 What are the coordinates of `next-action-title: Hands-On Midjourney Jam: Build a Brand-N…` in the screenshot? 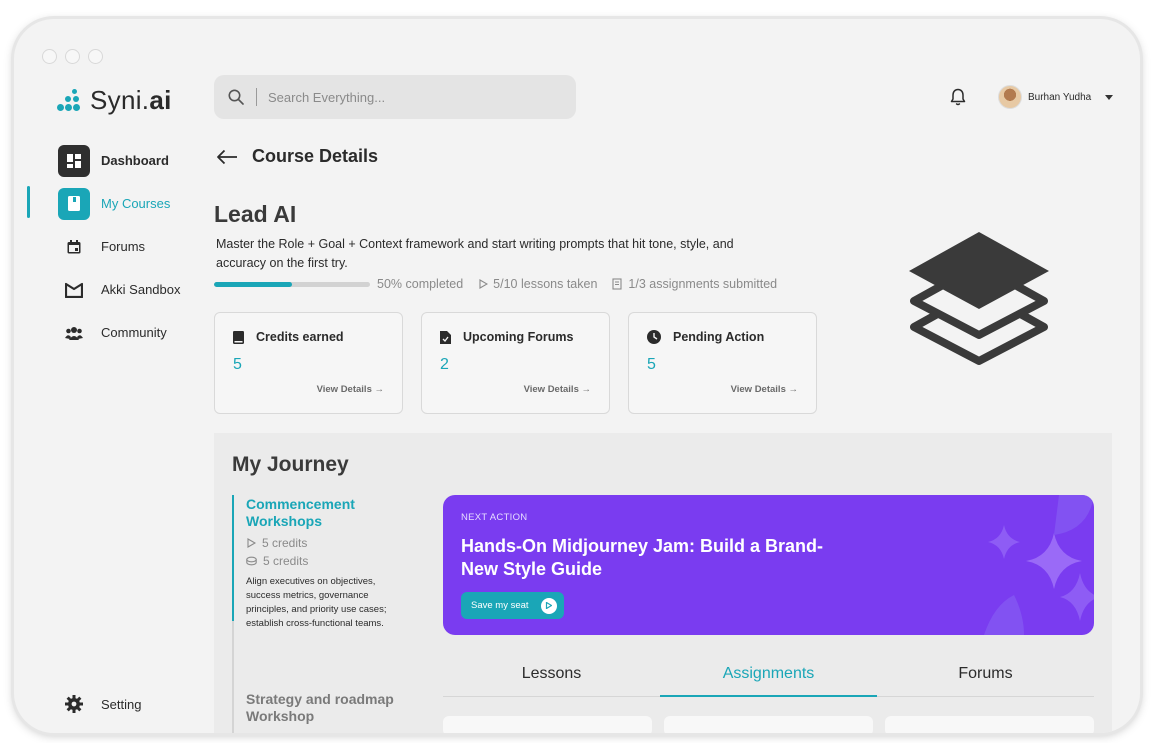 It's located at (642, 557).